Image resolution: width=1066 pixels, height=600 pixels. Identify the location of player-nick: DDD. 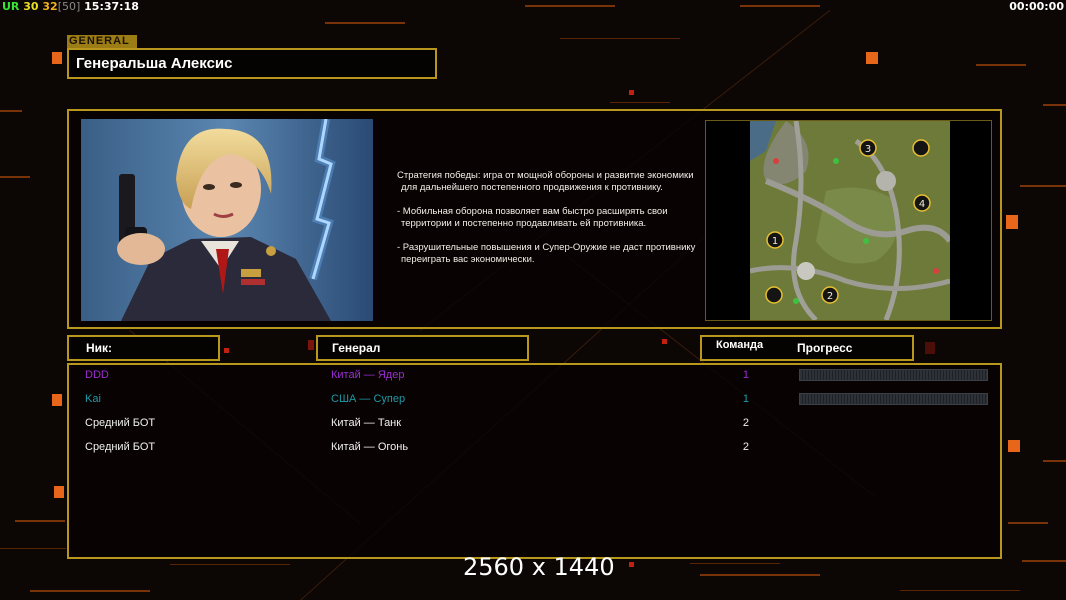
(97, 375).